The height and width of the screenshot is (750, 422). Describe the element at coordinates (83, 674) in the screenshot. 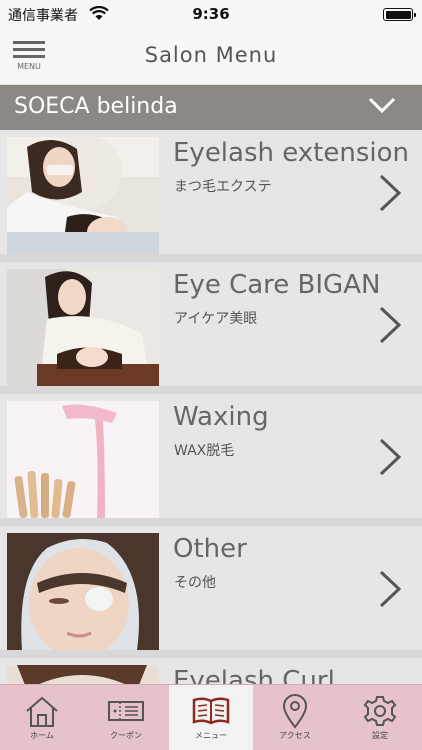

I see `eyelash-curl-photo` at that location.